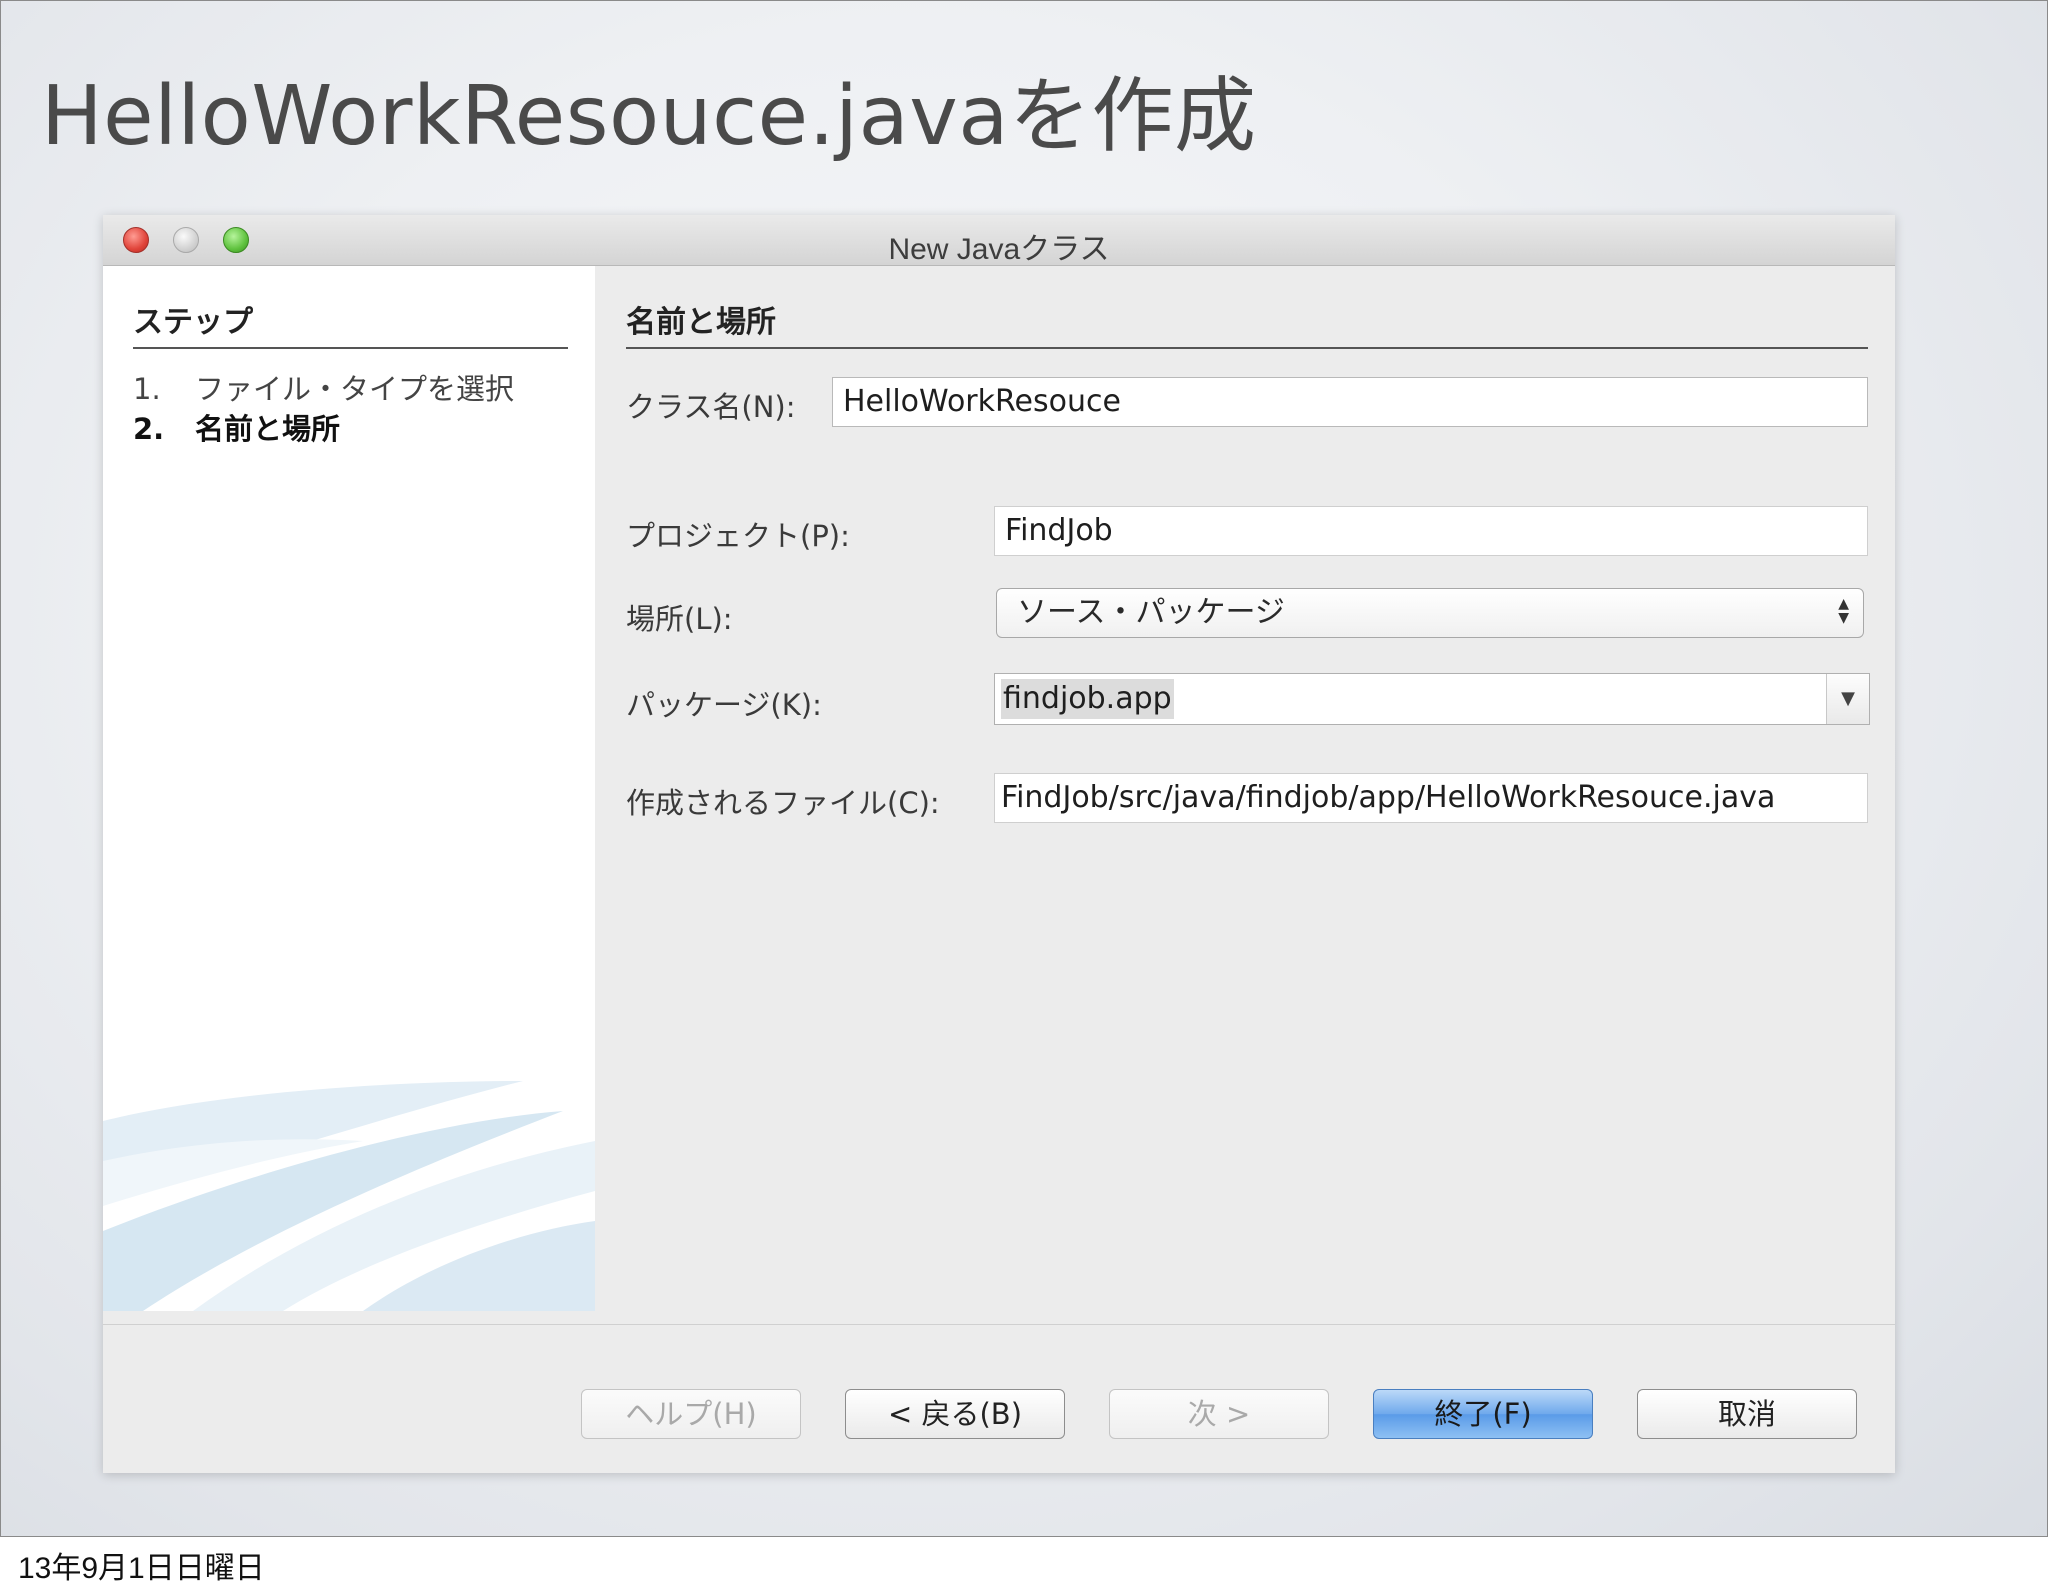 Image resolution: width=2048 pixels, height=1587 pixels. I want to click on package-combobox: findjob.app ▼, so click(1432, 699).